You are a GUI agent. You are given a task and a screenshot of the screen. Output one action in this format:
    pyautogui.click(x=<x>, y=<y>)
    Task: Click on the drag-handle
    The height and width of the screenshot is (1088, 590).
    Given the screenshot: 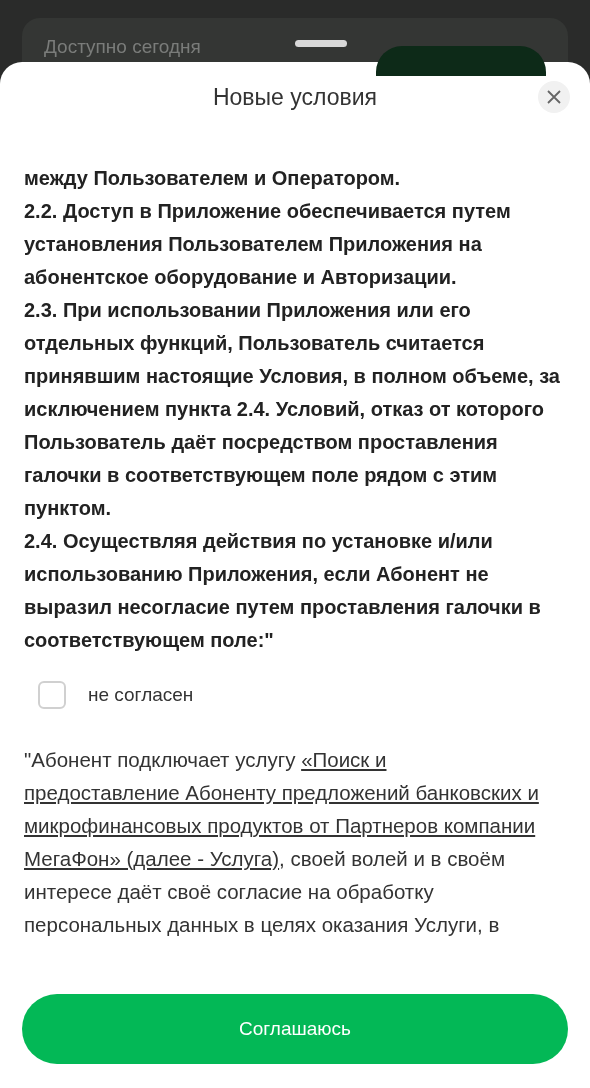 What is the action you would take?
    pyautogui.click(x=321, y=43)
    